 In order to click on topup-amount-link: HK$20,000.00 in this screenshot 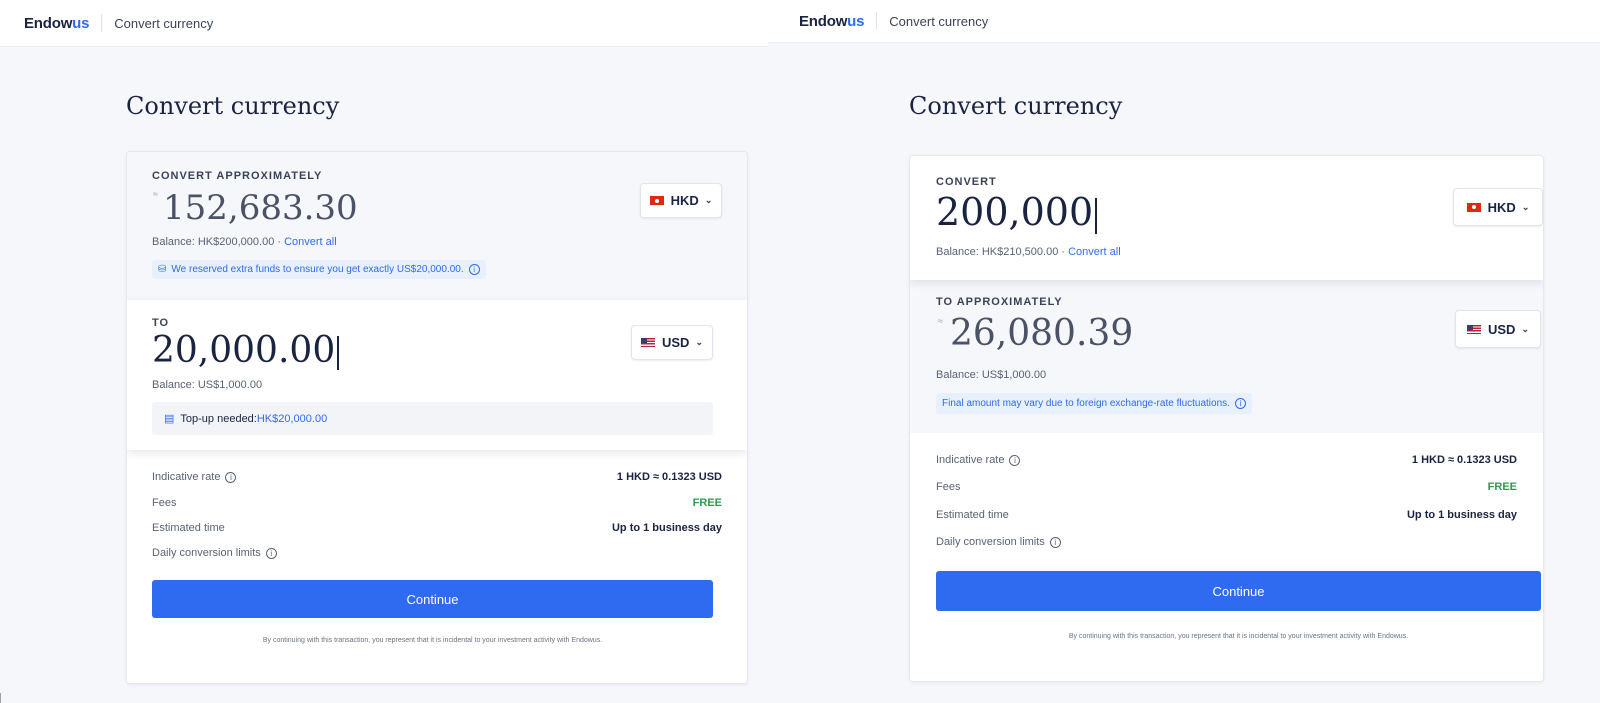, I will do `click(292, 419)`.